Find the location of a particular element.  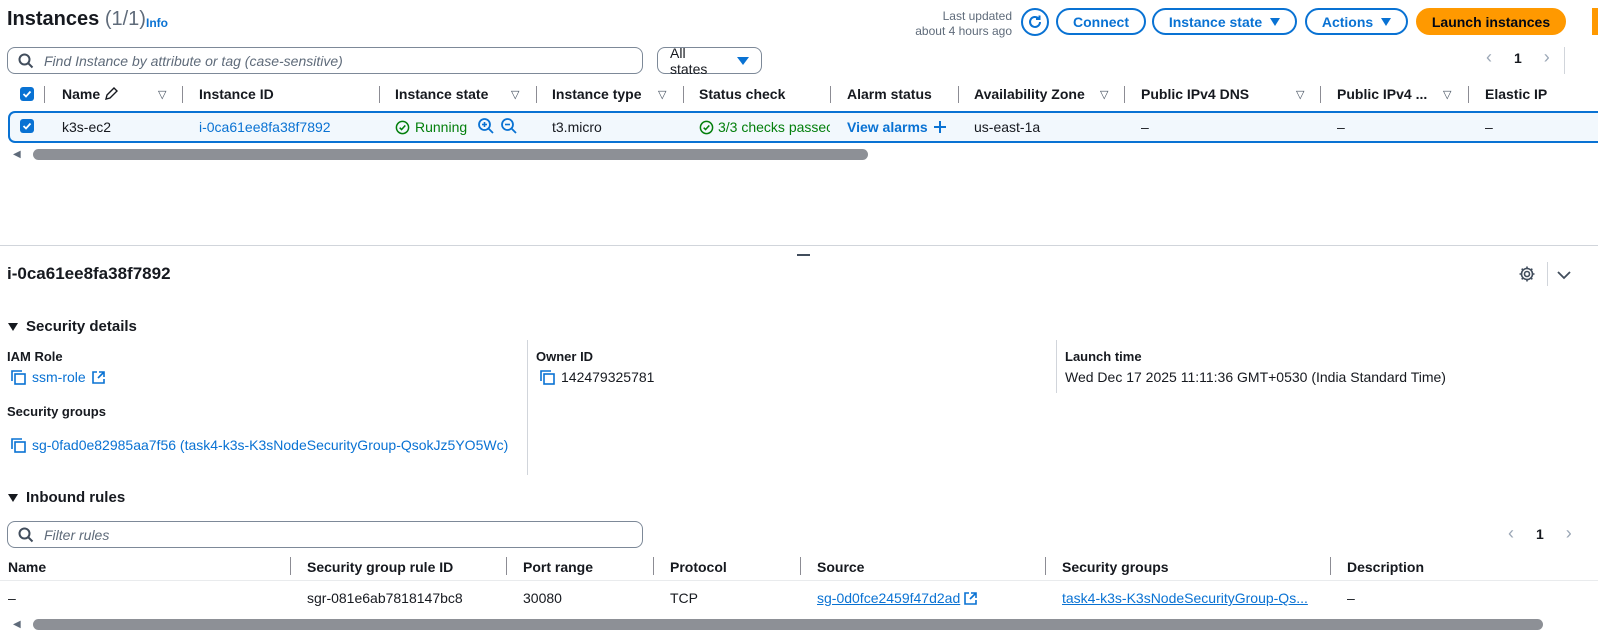

column-header-elastic-ip: Elastic IP is located at coordinates (1516, 94).